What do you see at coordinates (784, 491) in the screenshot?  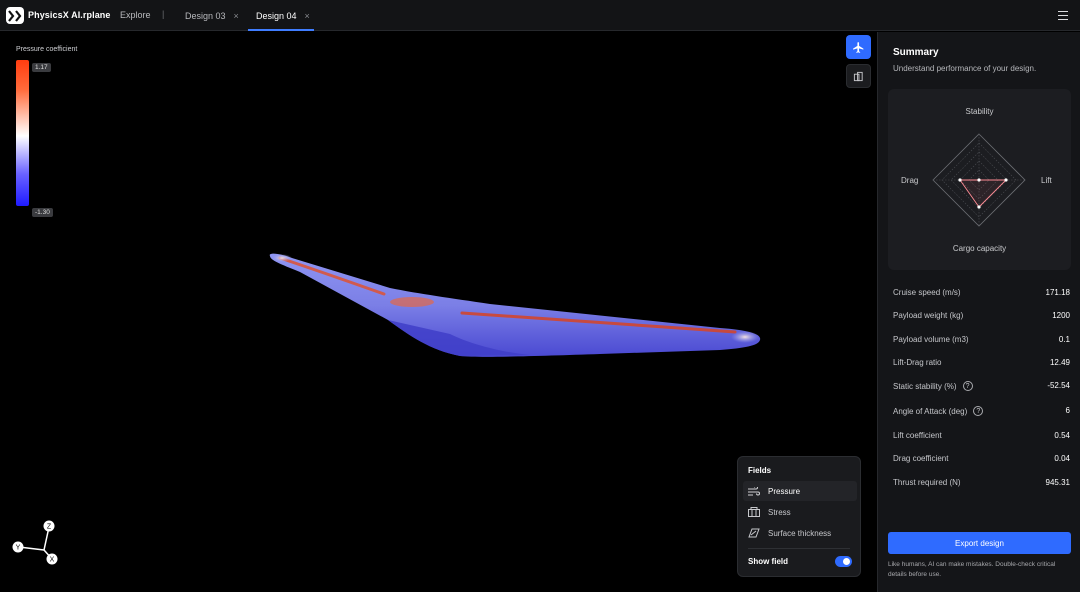 I see `field-label: Pressure` at bounding box center [784, 491].